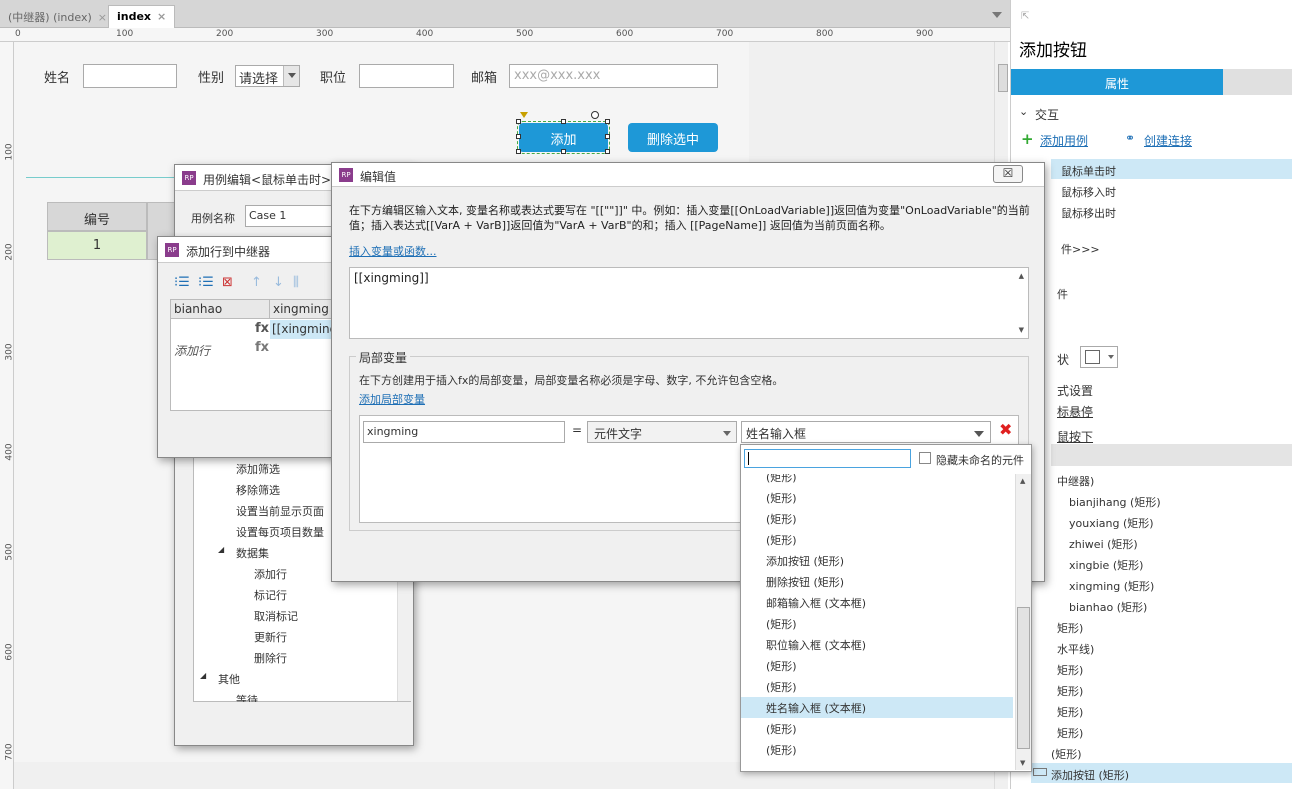 This screenshot has width=1292, height=789. I want to click on outline-item: 水平线), so click(1075, 649).